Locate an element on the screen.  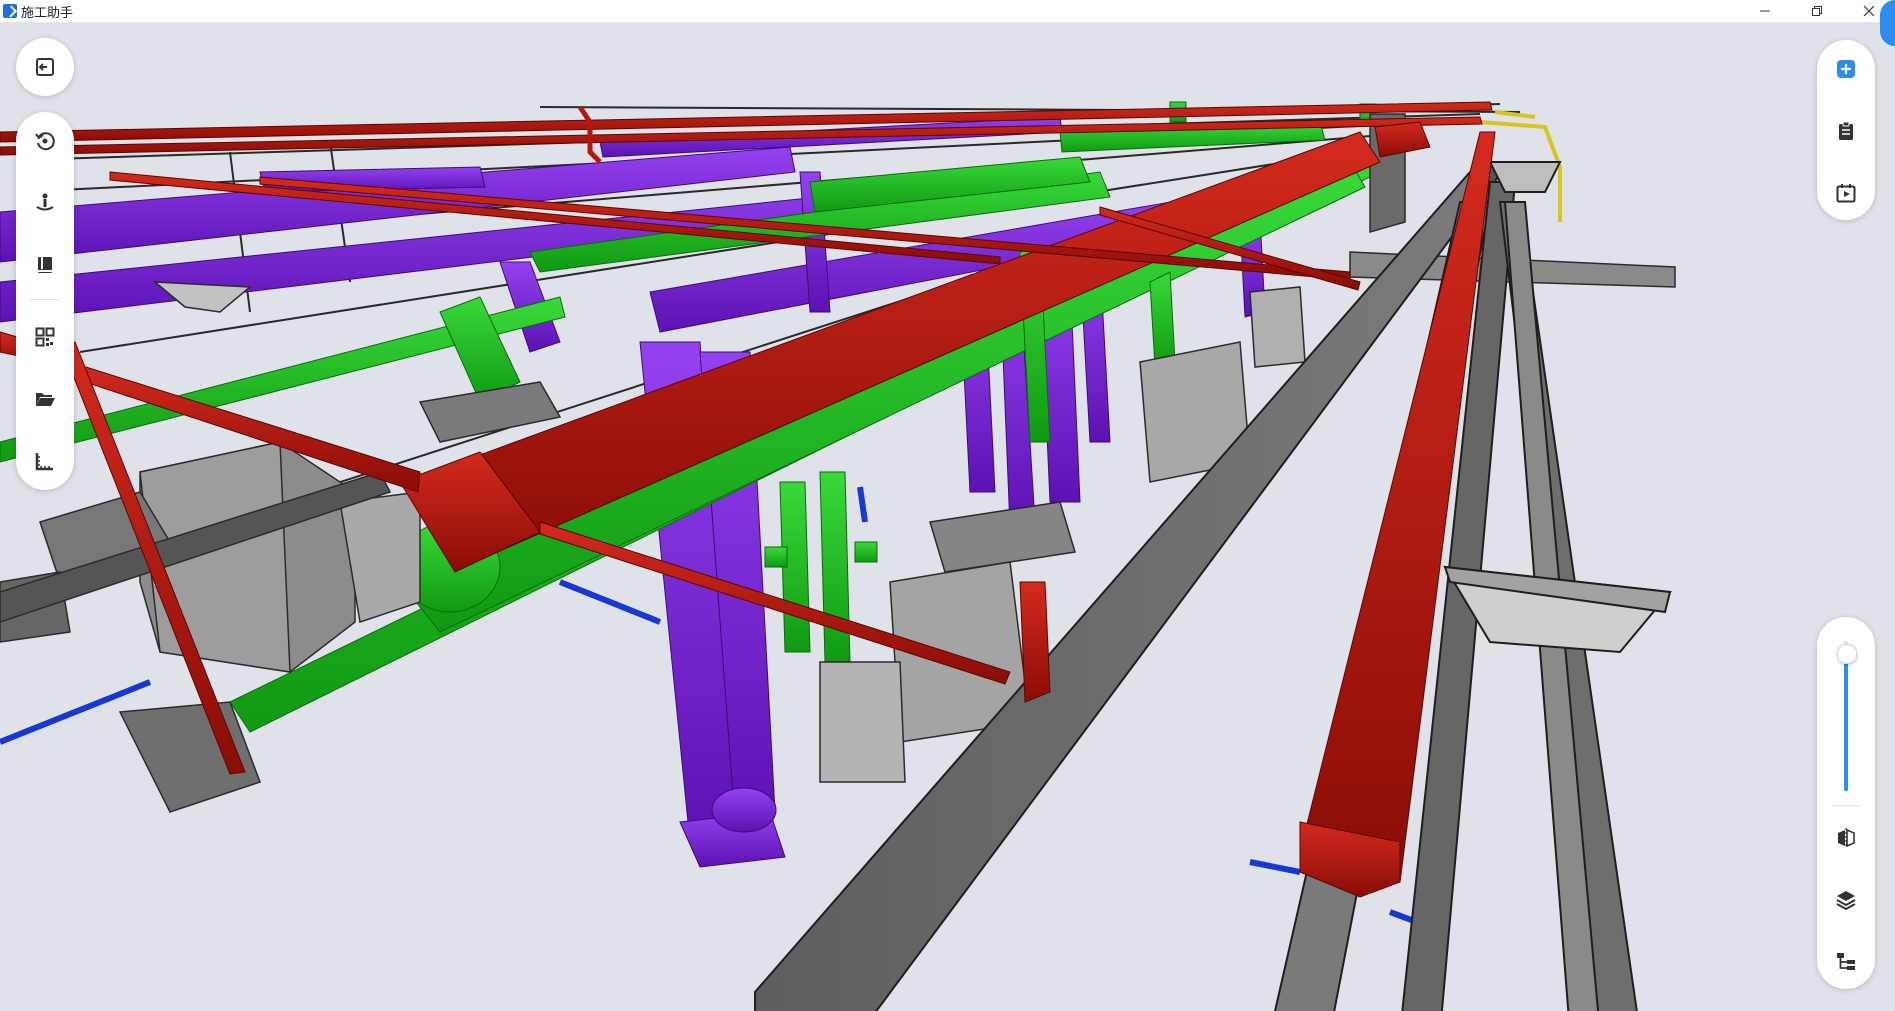
qr-code-button is located at coordinates (45, 337).